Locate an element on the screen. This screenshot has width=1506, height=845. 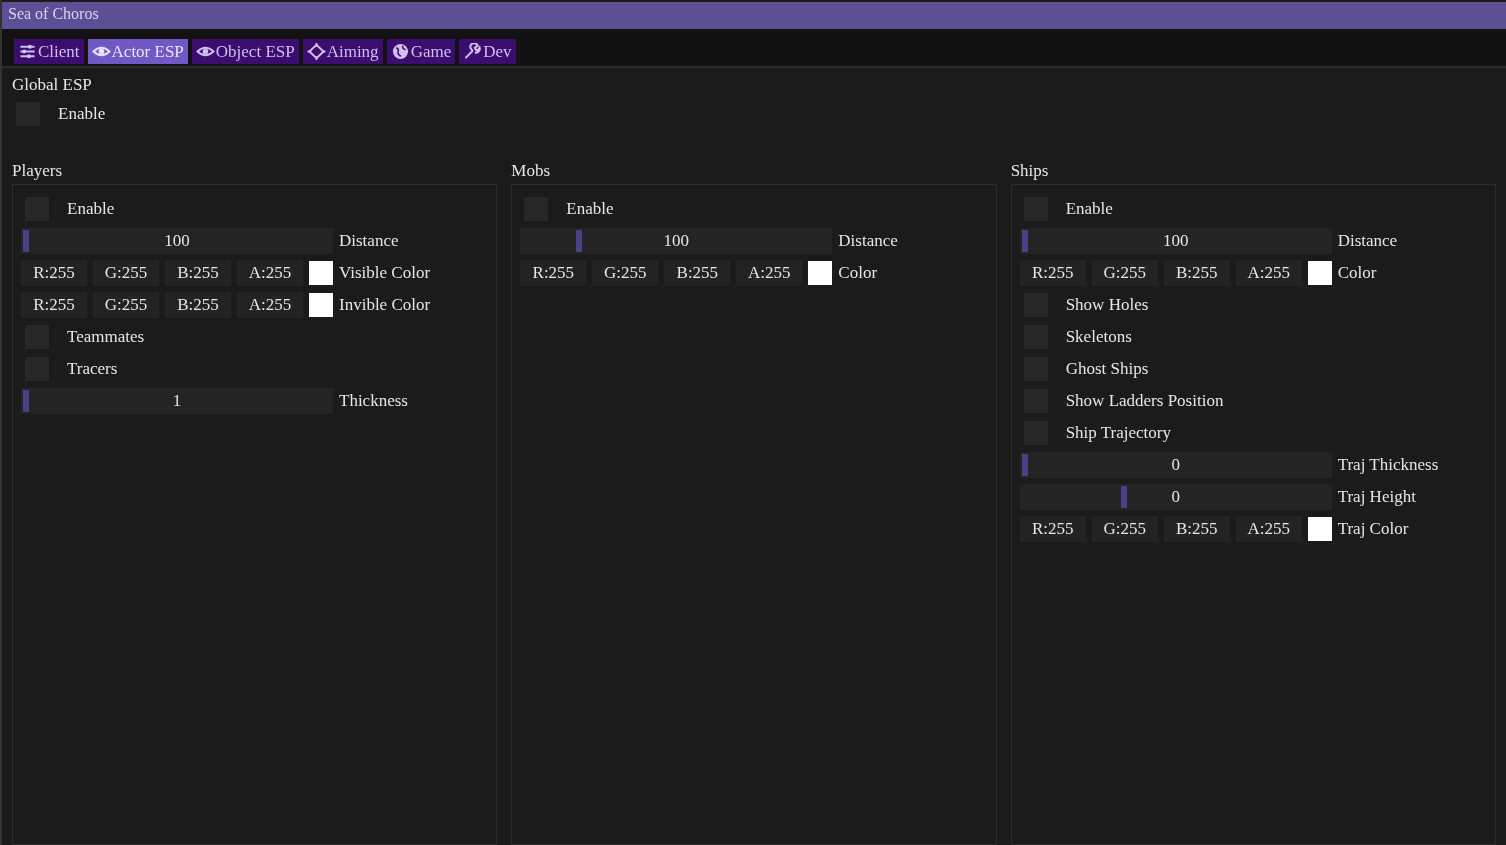
checkbox-label: Tracers is located at coordinates (92, 369).